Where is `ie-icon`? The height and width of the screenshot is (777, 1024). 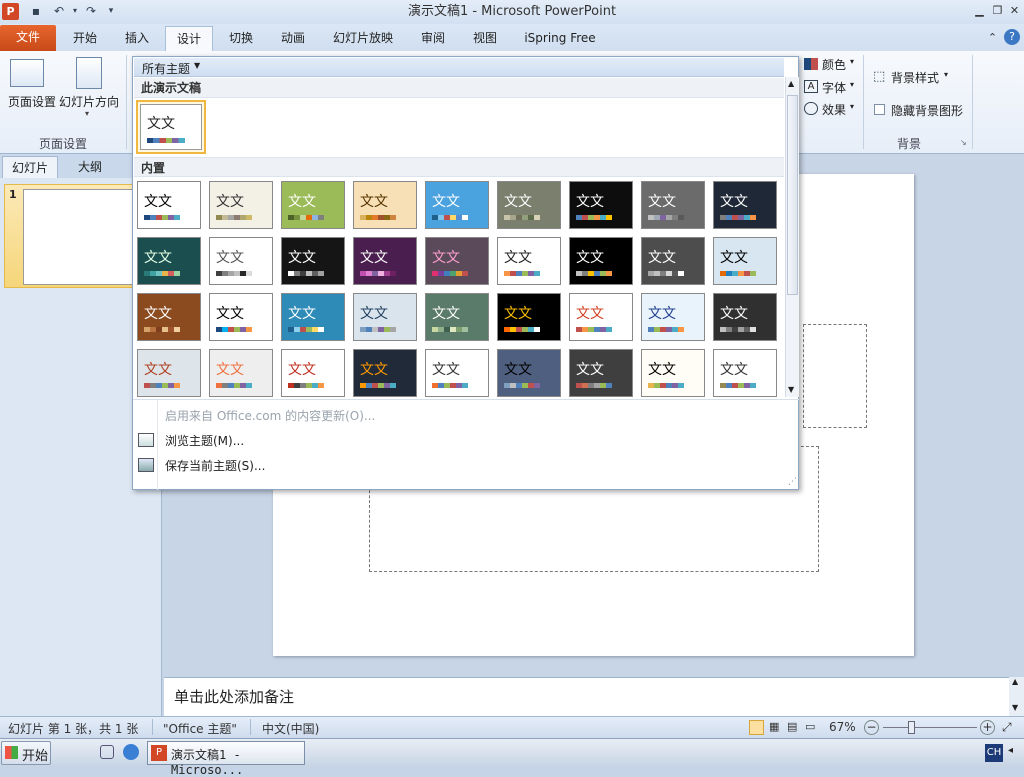 ie-icon is located at coordinates (131, 752).